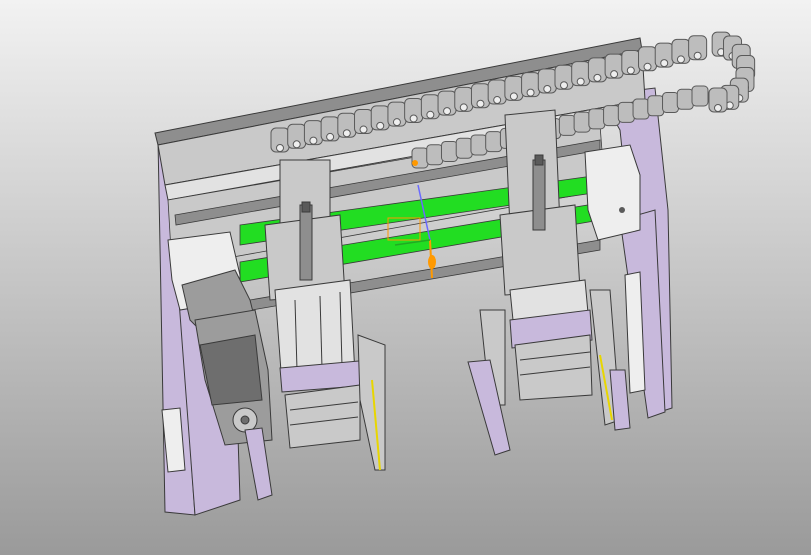  What do you see at coordinates (622, 210) in the screenshot?
I see `end-block-bolt` at bounding box center [622, 210].